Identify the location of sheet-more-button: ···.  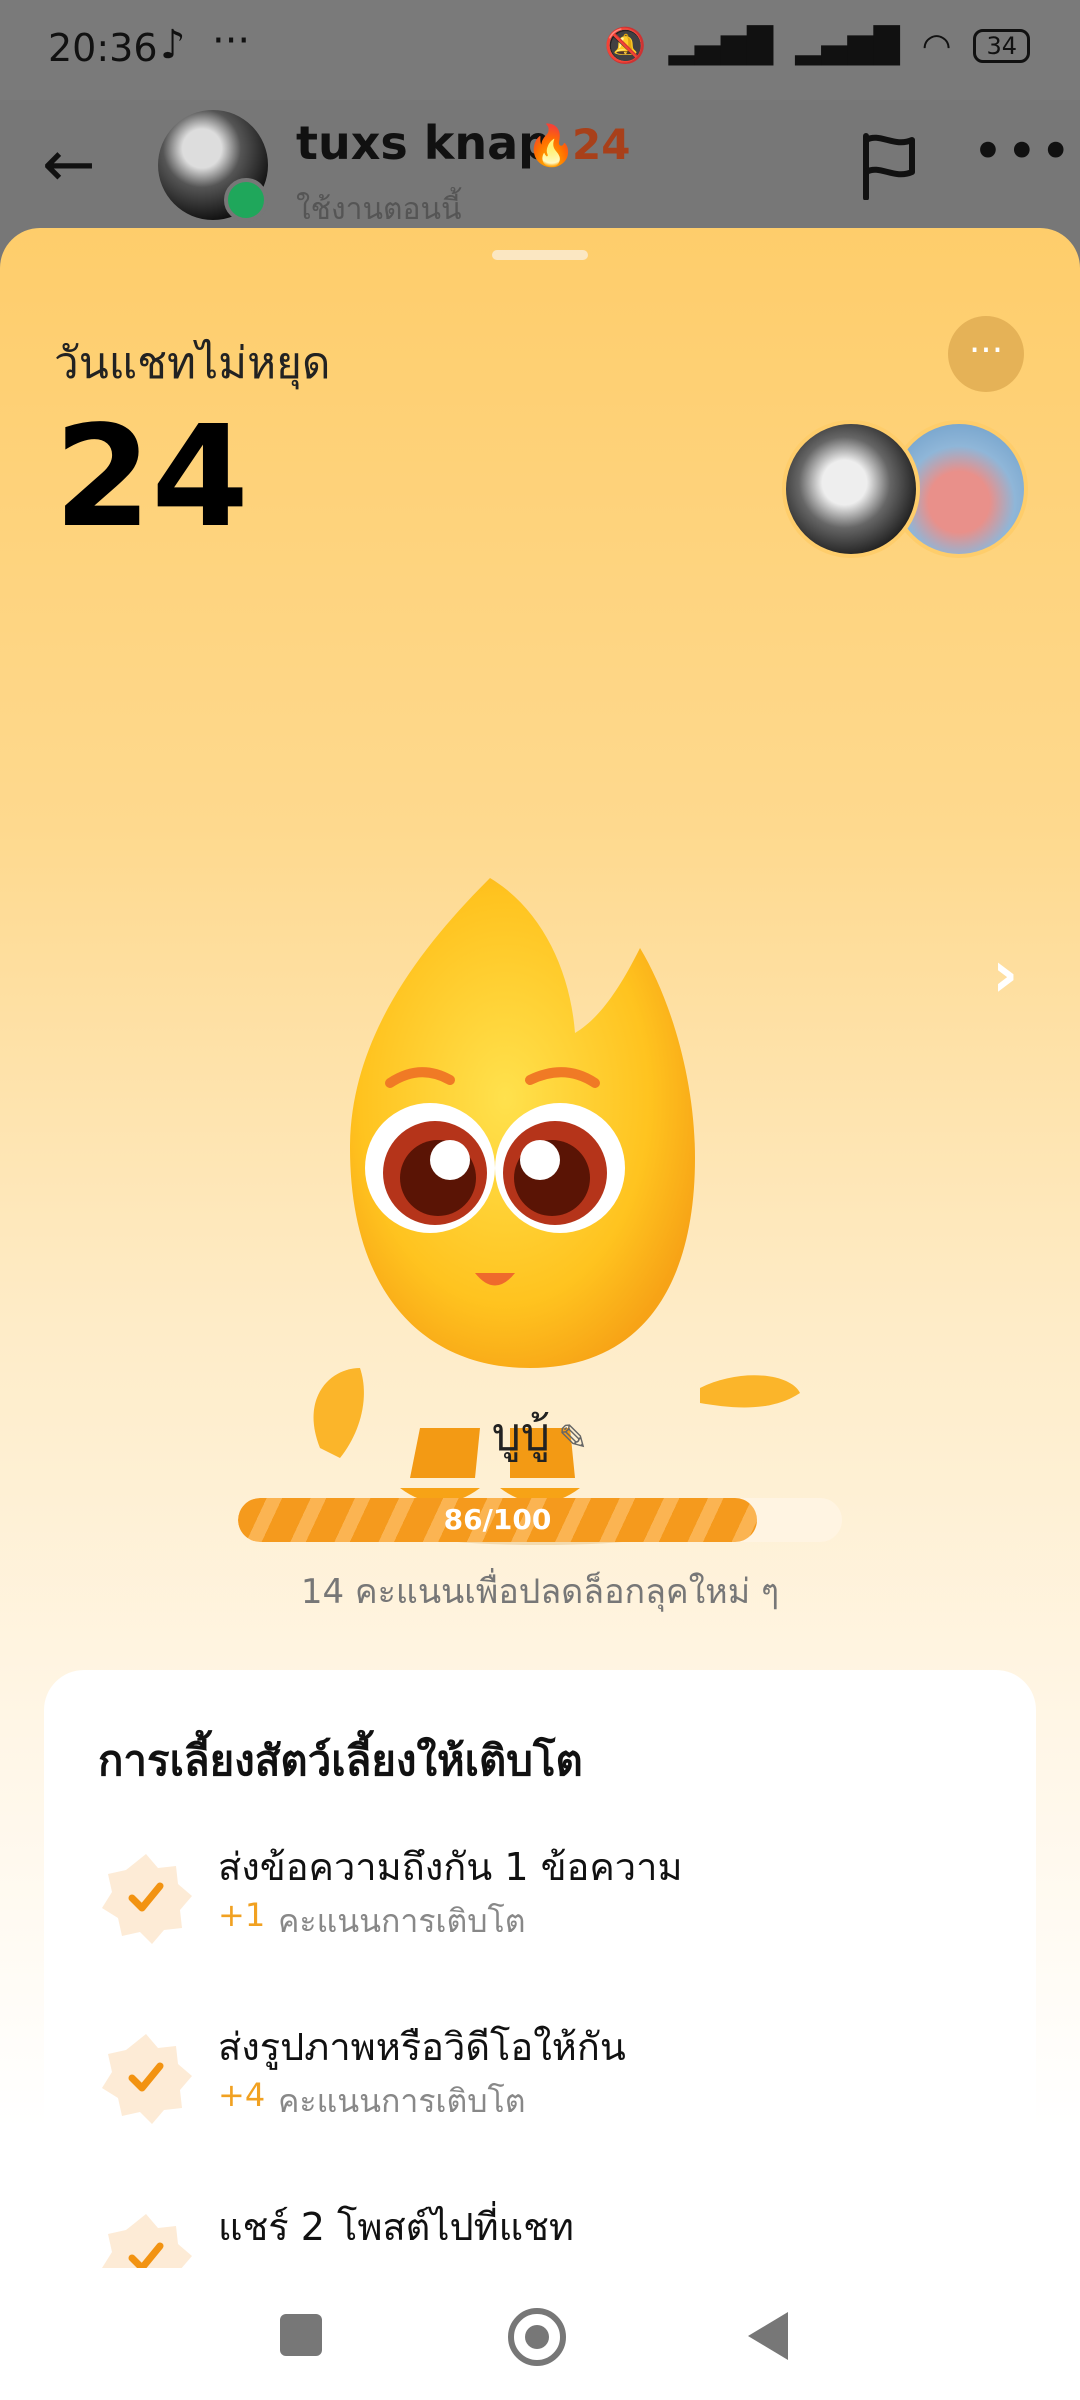
(986, 354).